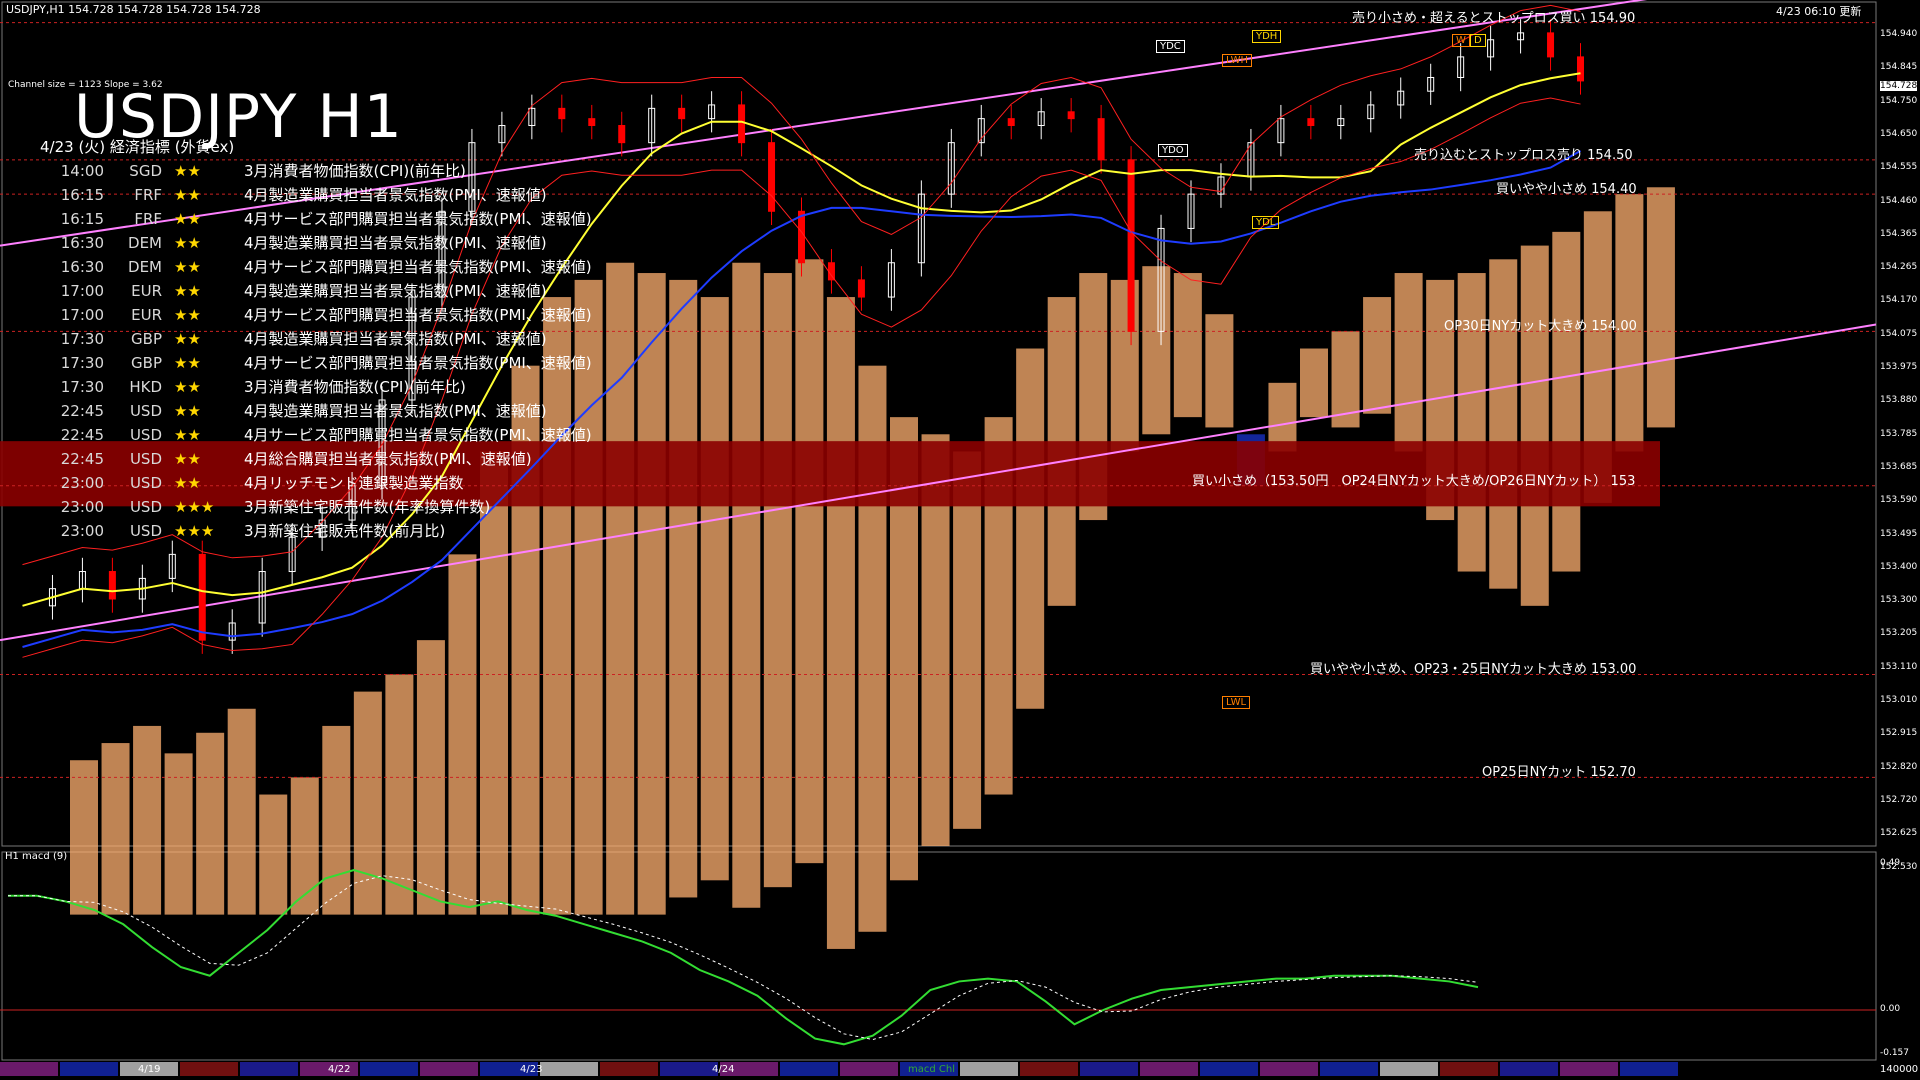 This screenshot has height=1080, width=1920. Describe the element at coordinates (1899, 433) in the screenshot. I see `price-tick: 153.785` at that location.